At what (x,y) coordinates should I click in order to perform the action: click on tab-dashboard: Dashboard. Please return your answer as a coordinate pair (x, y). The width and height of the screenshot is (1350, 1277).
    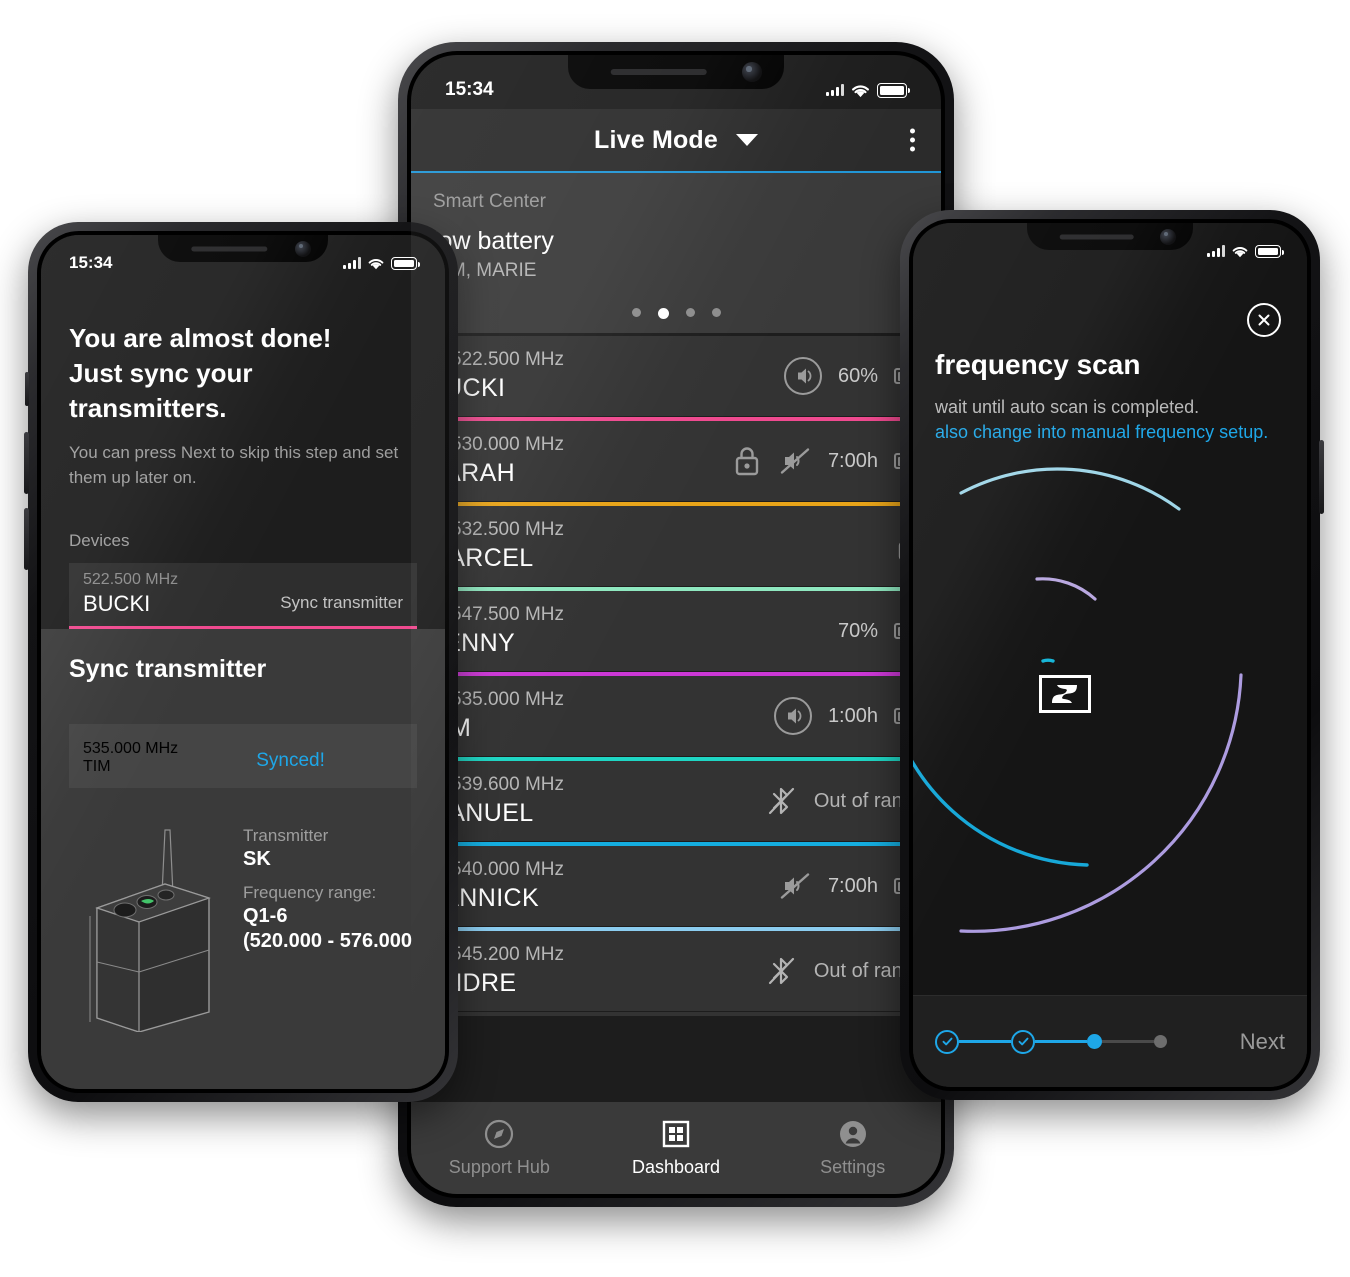
    Looking at the image, I should click on (676, 1148).